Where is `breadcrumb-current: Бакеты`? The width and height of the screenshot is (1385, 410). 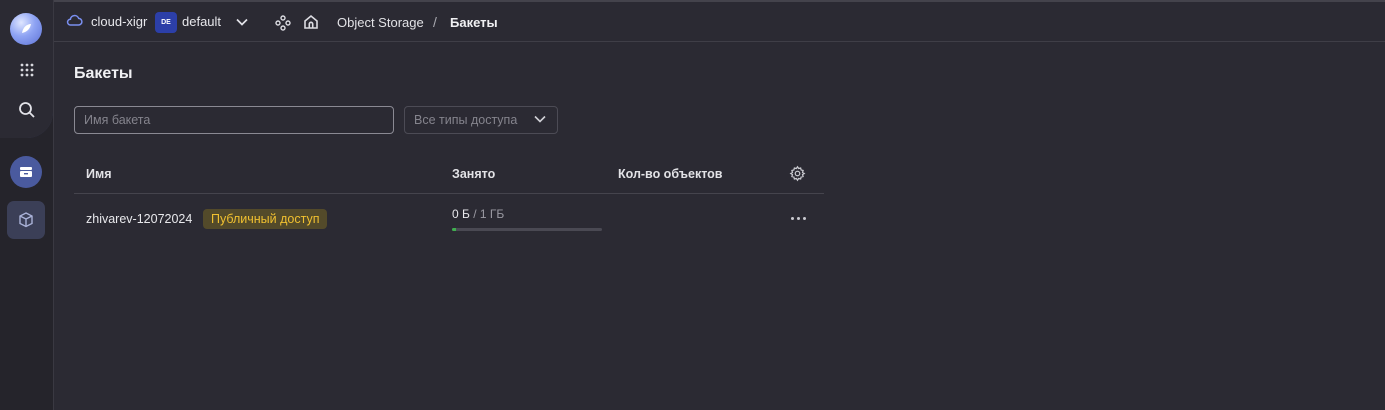 breadcrumb-current: Бакеты is located at coordinates (474, 22).